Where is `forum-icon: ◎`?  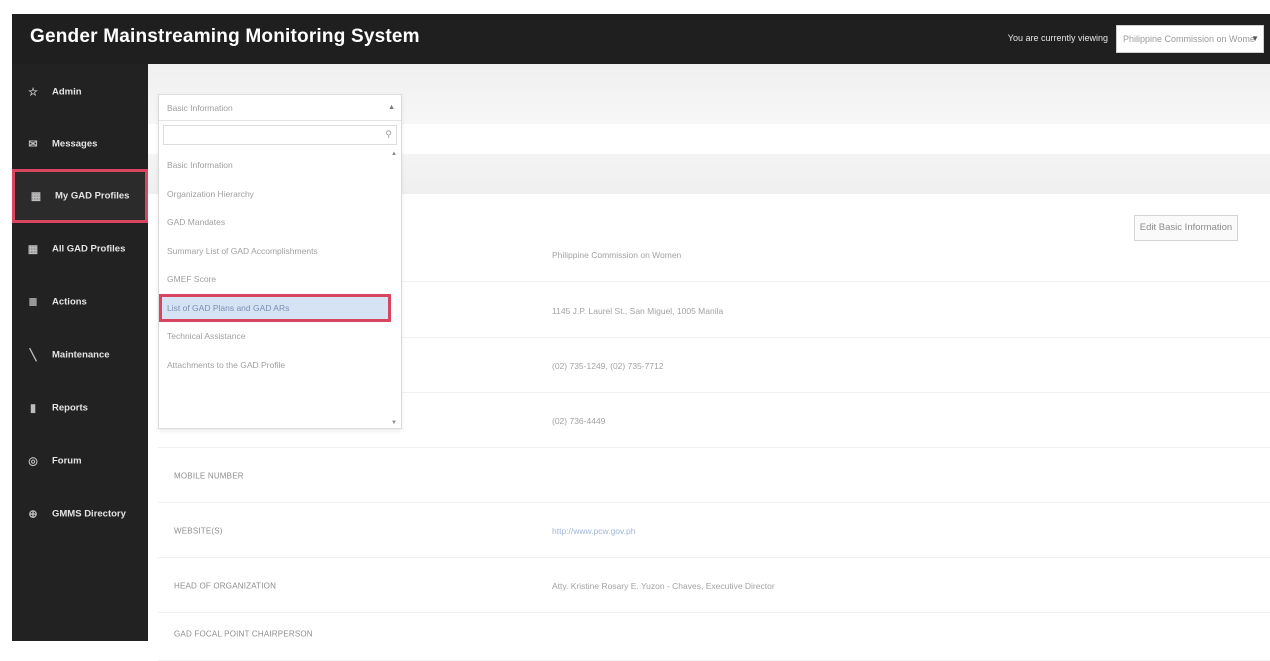
forum-icon: ◎ is located at coordinates (33, 461).